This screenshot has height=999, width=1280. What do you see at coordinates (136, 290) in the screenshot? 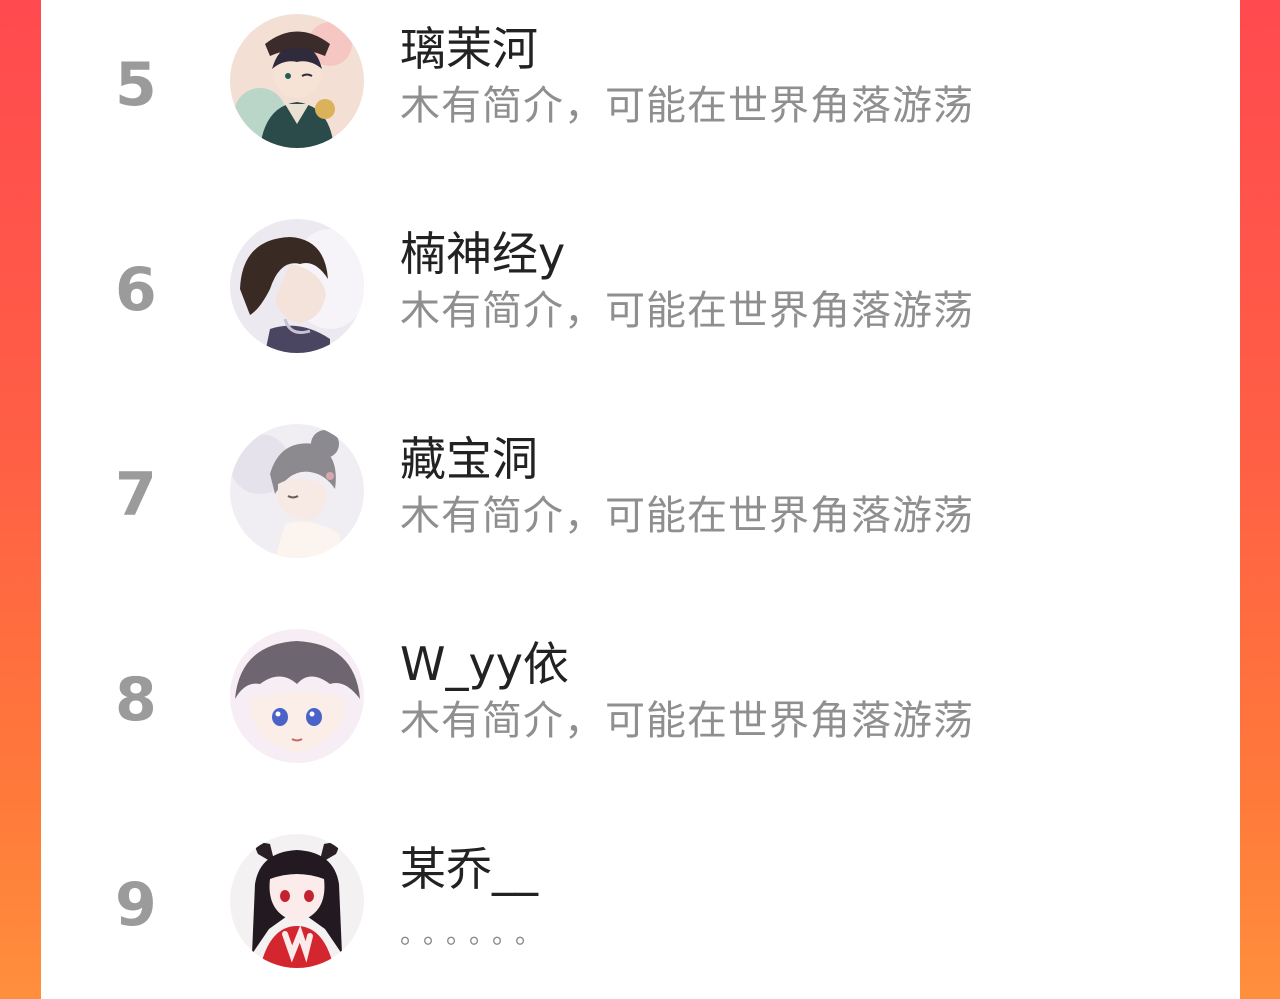
I see `rank-number: 6` at bounding box center [136, 290].